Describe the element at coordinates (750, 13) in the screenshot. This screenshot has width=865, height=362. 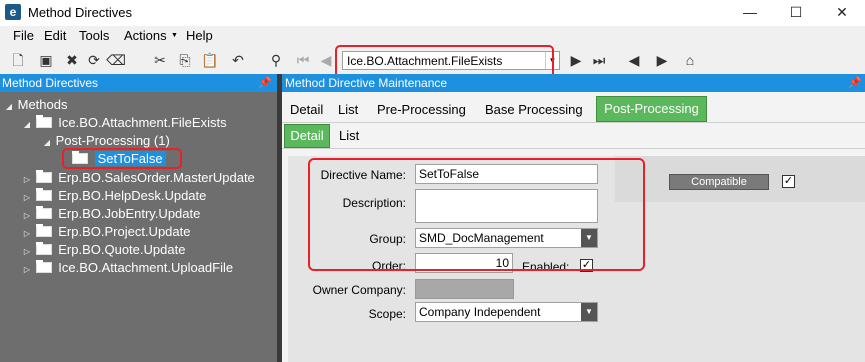
I see `minimize-button: —` at that location.